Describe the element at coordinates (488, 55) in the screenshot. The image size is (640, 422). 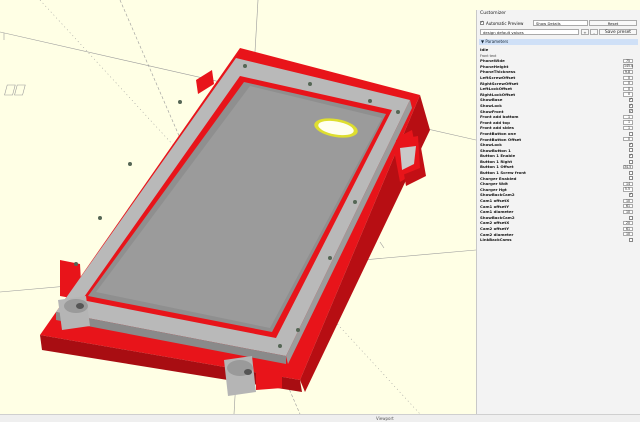
I see `parameter-label: Front text` at that location.